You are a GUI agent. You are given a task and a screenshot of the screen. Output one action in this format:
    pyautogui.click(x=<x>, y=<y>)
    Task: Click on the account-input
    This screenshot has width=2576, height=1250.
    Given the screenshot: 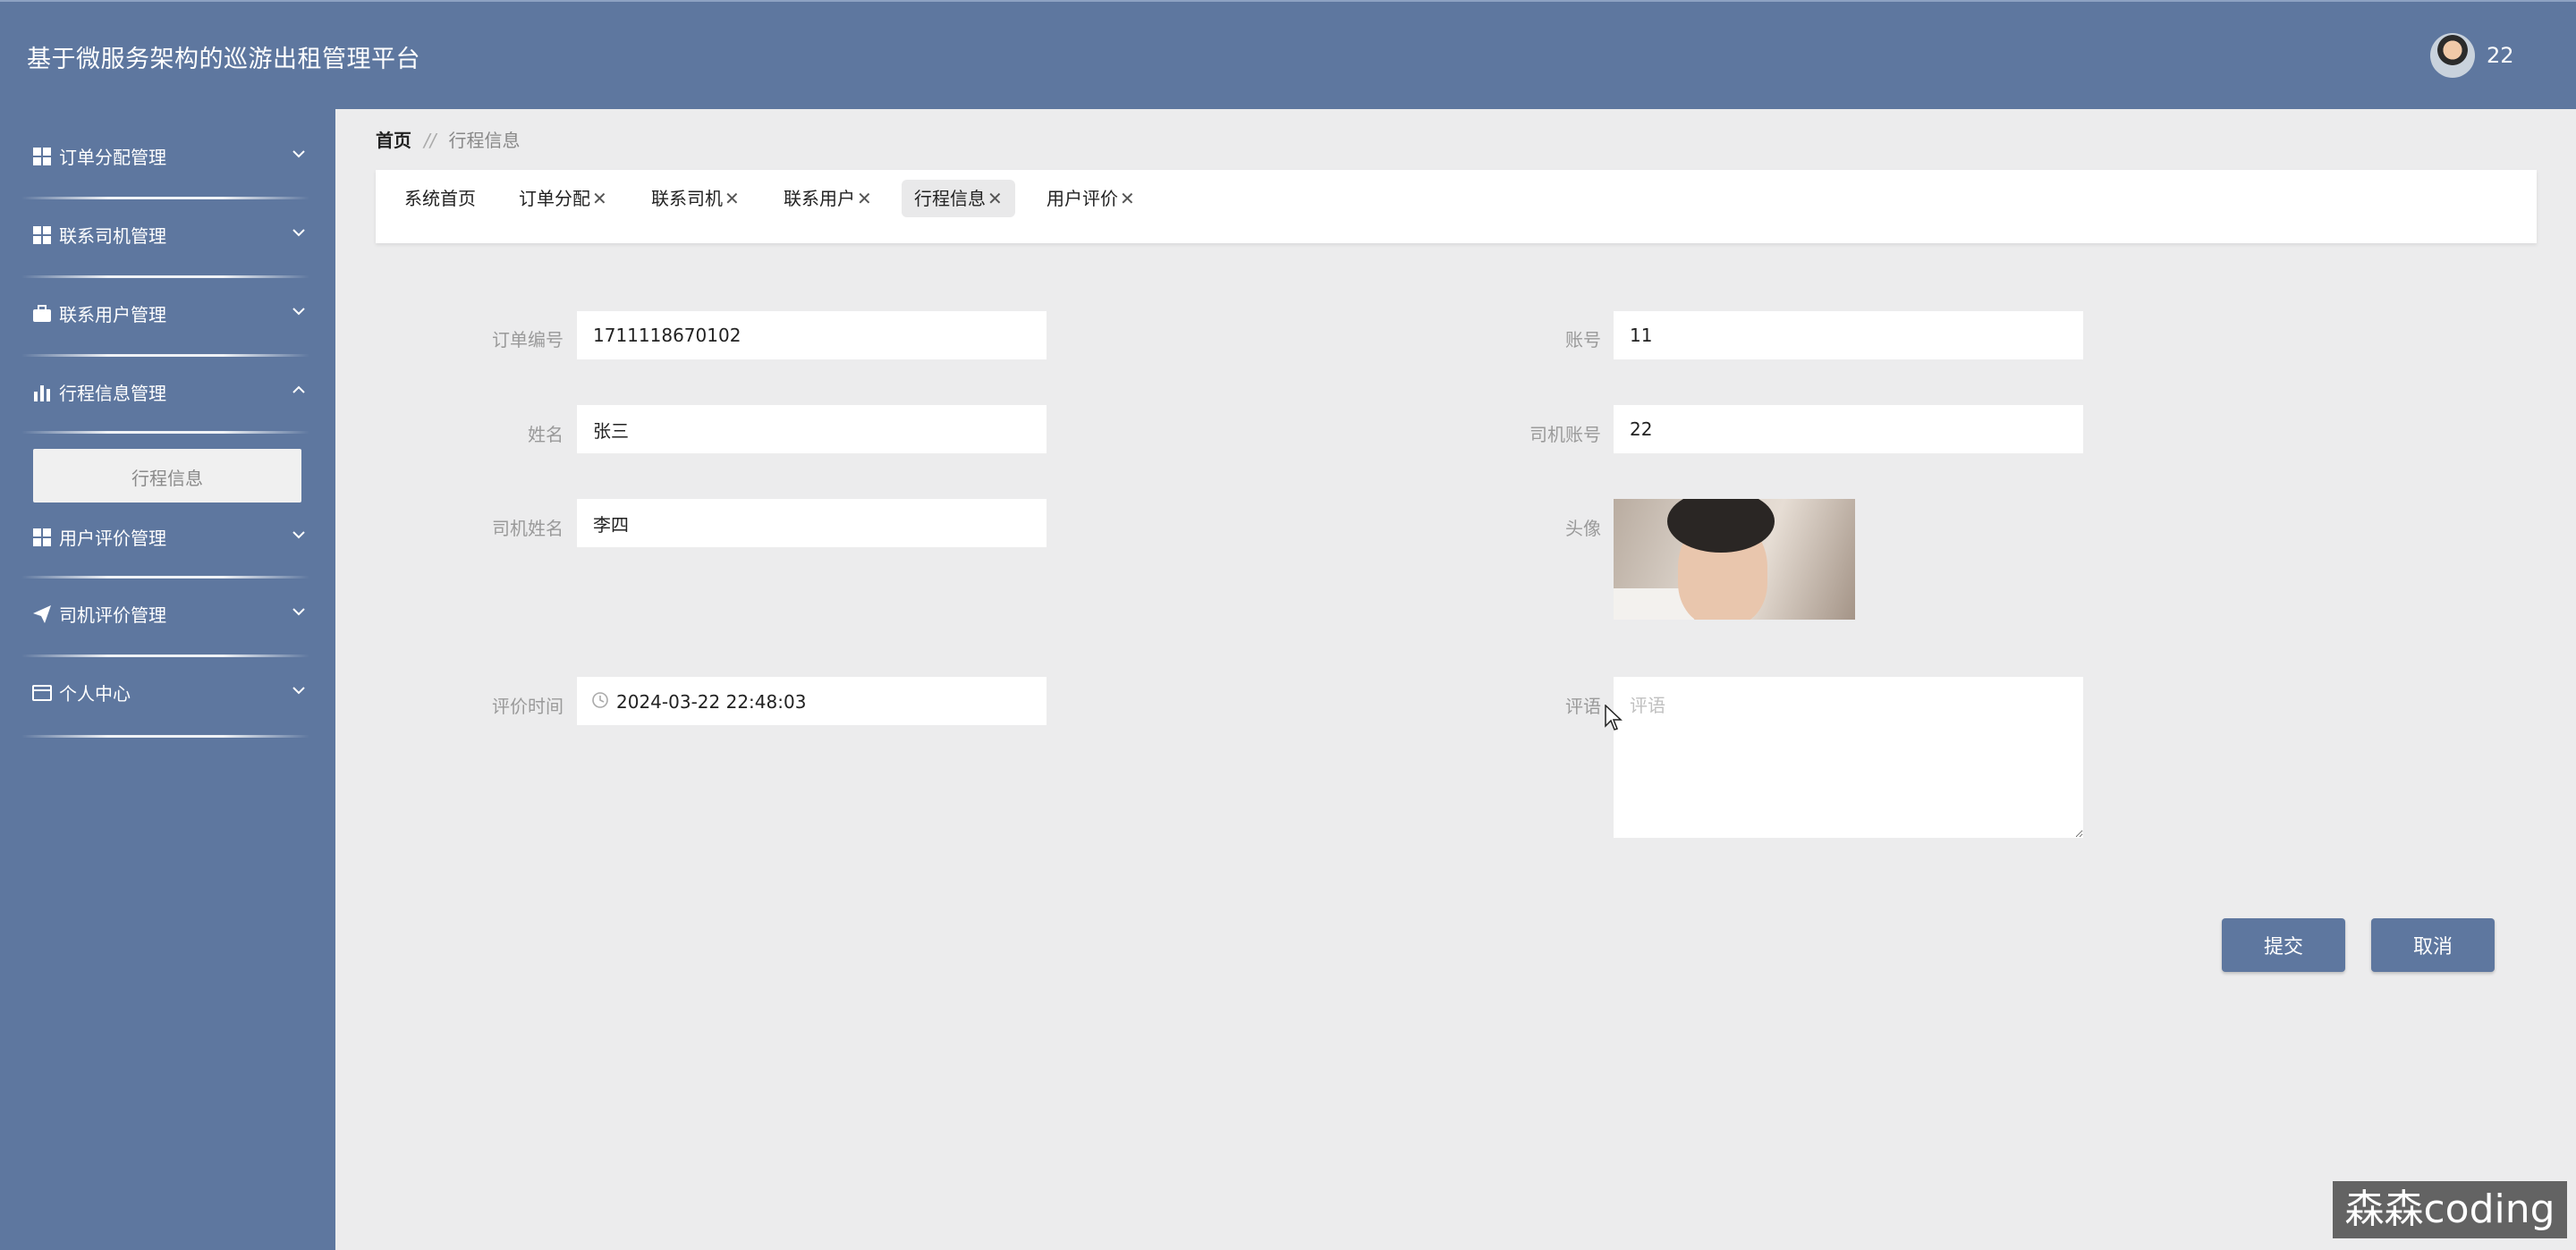 What is the action you would take?
    pyautogui.click(x=1848, y=335)
    